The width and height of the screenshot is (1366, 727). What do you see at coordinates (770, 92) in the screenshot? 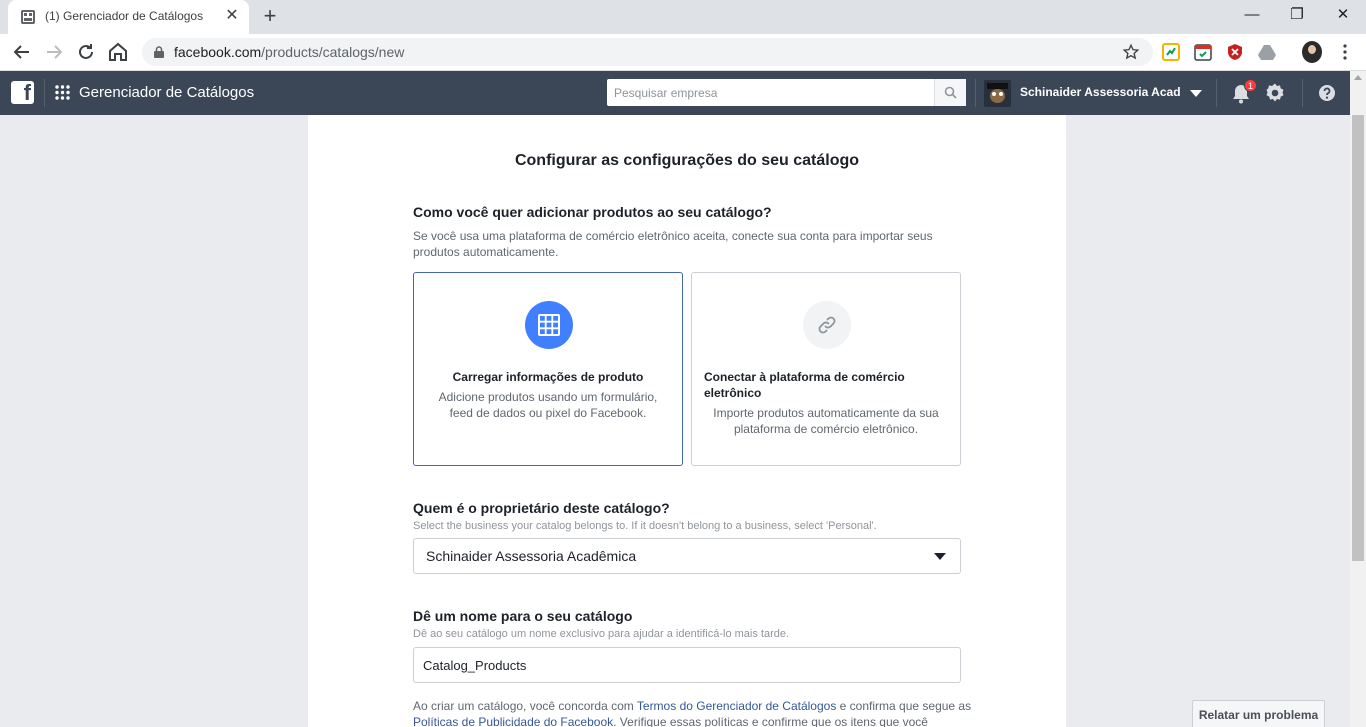
I see `search-input` at bounding box center [770, 92].